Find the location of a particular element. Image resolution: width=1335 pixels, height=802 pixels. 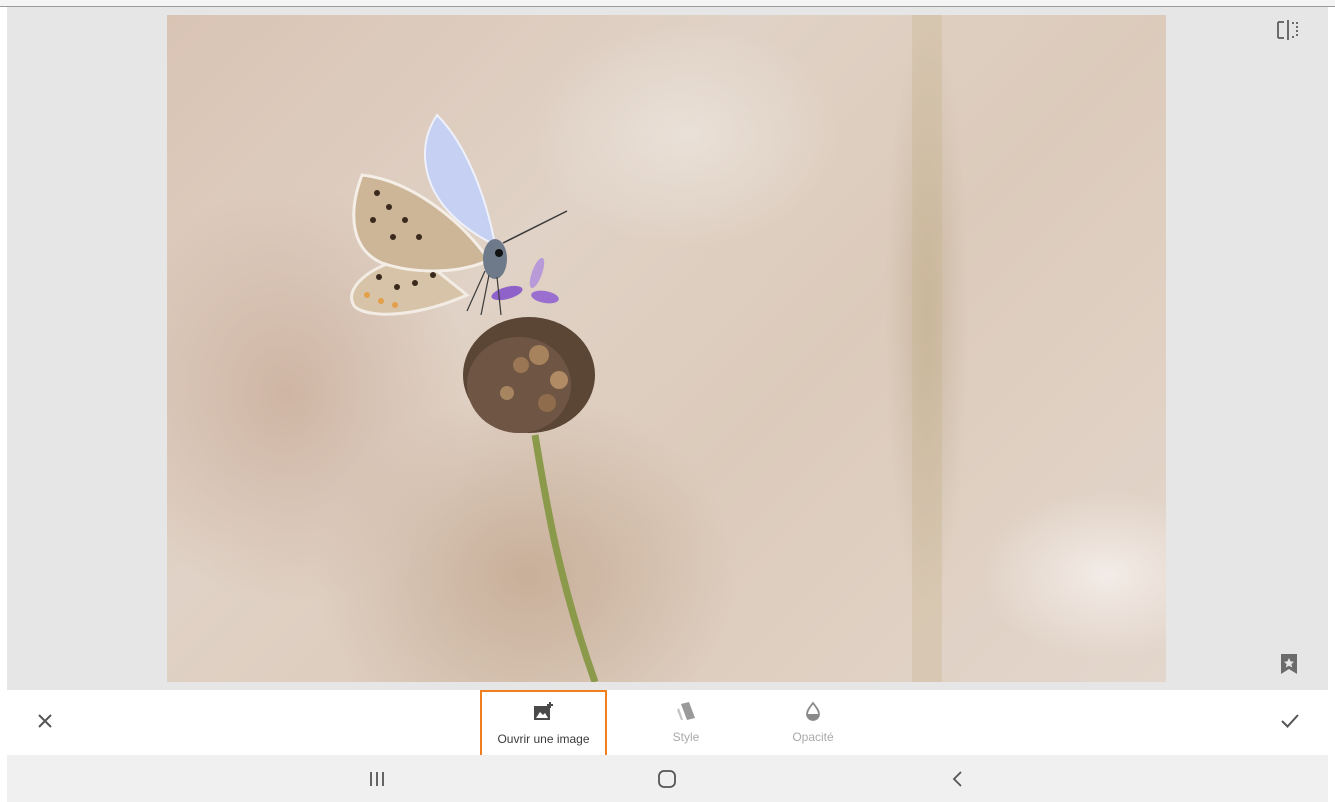

bookmark-button is located at coordinates (1289, 664).